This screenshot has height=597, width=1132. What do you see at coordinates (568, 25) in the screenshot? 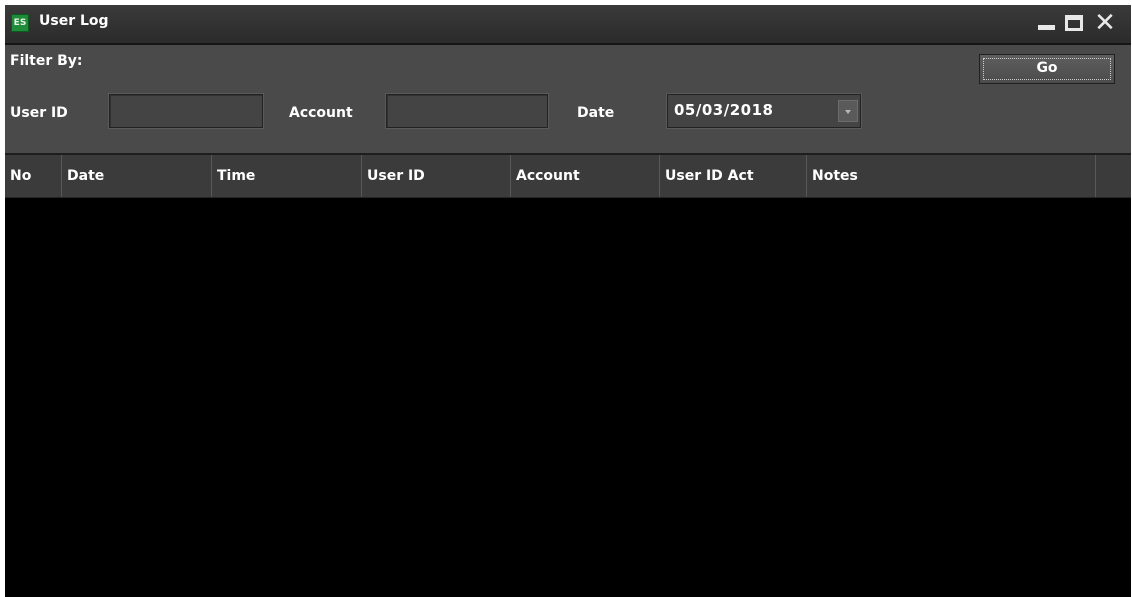
I see `title-bar: ES User Log ✕` at bounding box center [568, 25].